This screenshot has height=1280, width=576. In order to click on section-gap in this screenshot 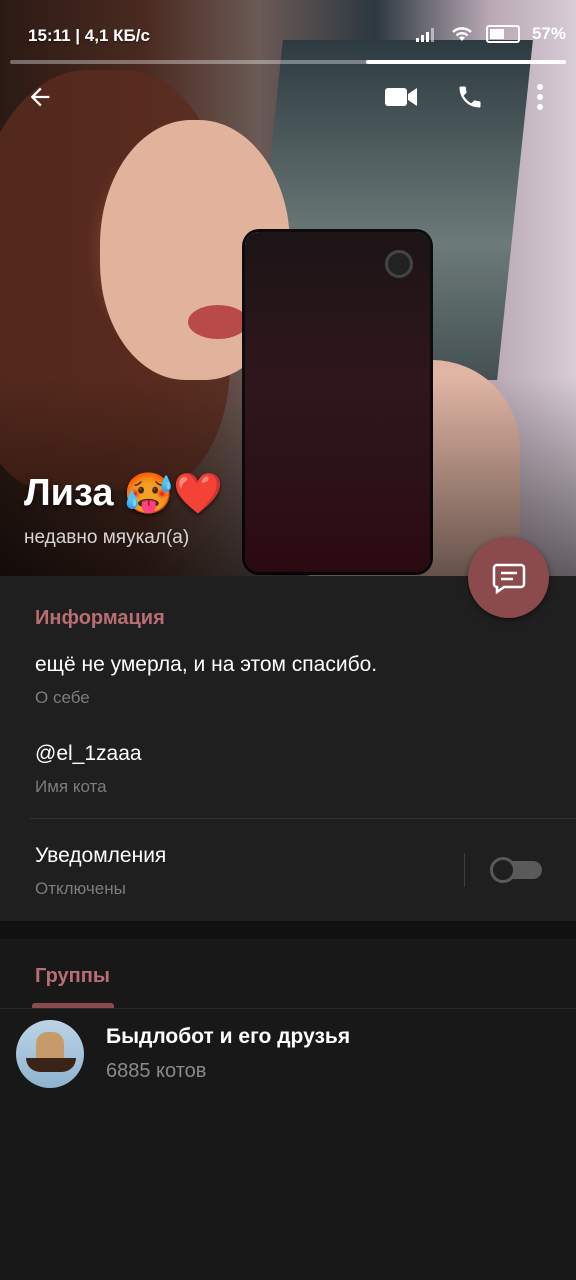, I will do `click(288, 930)`.